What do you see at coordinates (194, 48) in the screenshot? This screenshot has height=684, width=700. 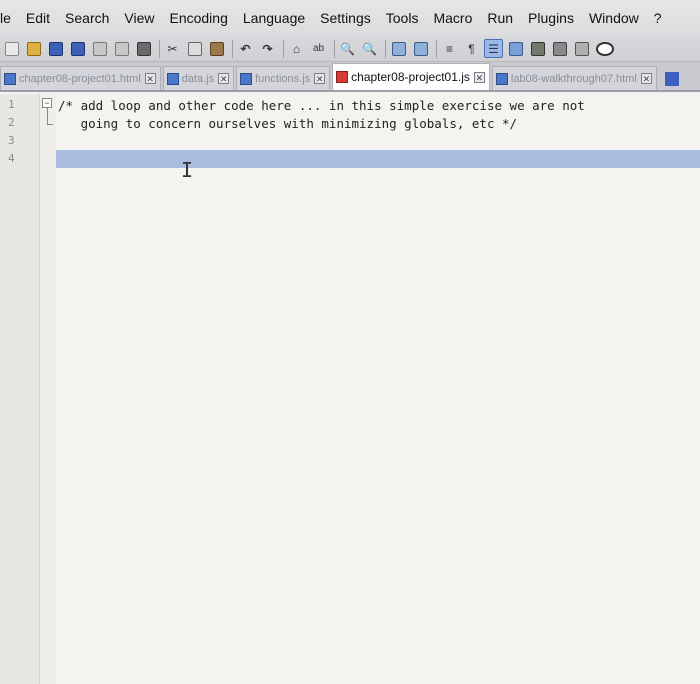 I see `copy-icon` at bounding box center [194, 48].